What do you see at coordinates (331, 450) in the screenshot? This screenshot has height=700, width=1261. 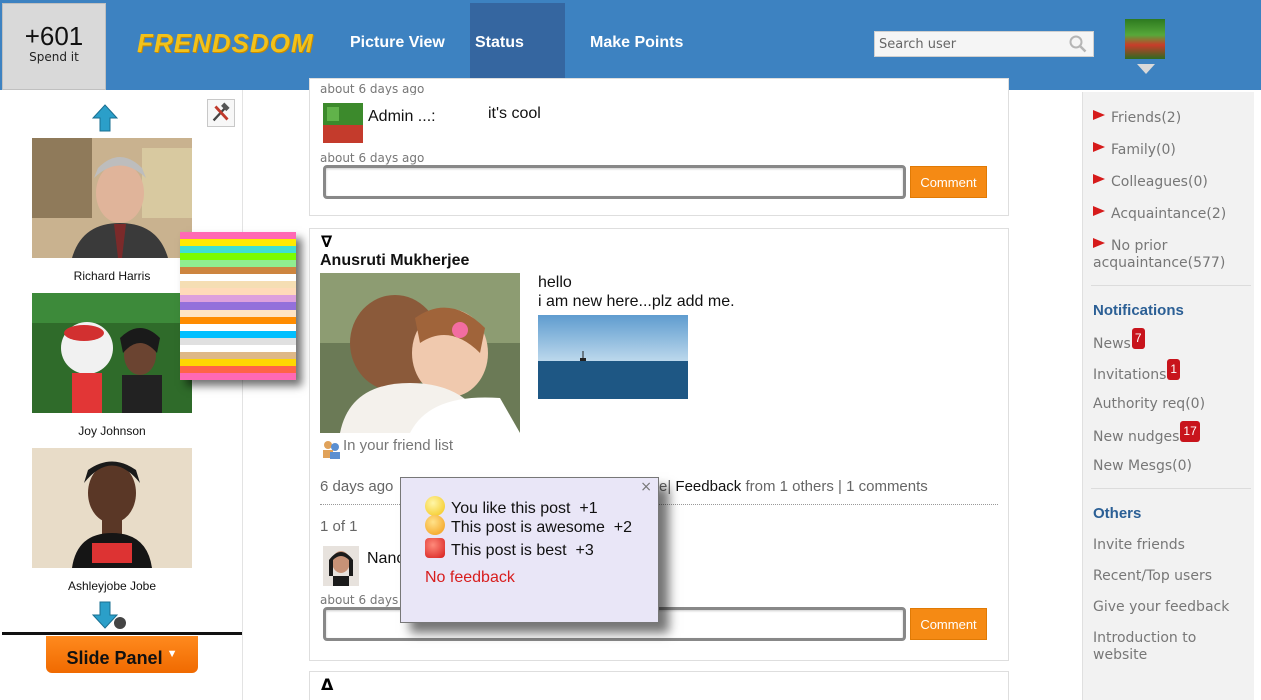 I see `friends-icon` at bounding box center [331, 450].